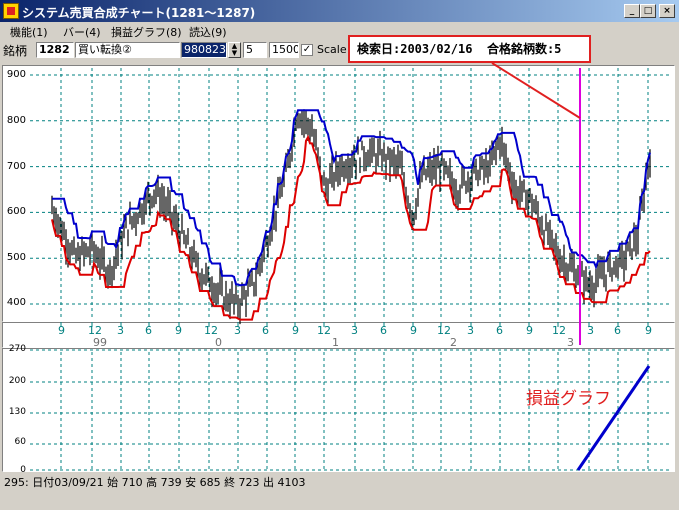  I want to click on pl-axis-label: 130, so click(17, 412).